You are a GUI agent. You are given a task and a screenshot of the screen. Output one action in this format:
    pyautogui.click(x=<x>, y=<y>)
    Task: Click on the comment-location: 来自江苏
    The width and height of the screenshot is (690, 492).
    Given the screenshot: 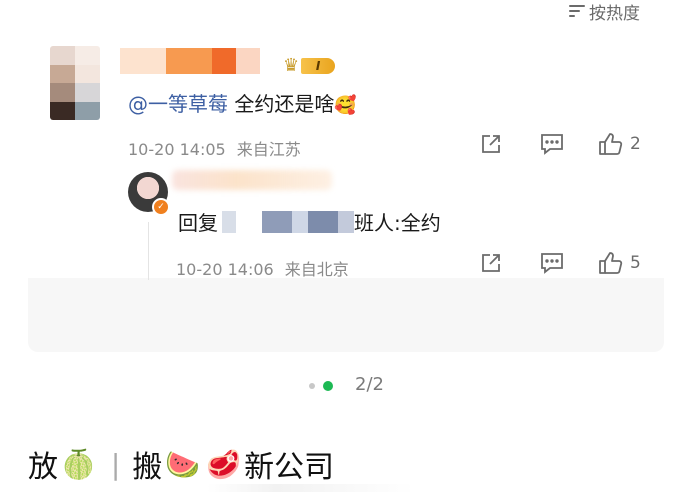 What is the action you would take?
    pyautogui.click(x=268, y=149)
    